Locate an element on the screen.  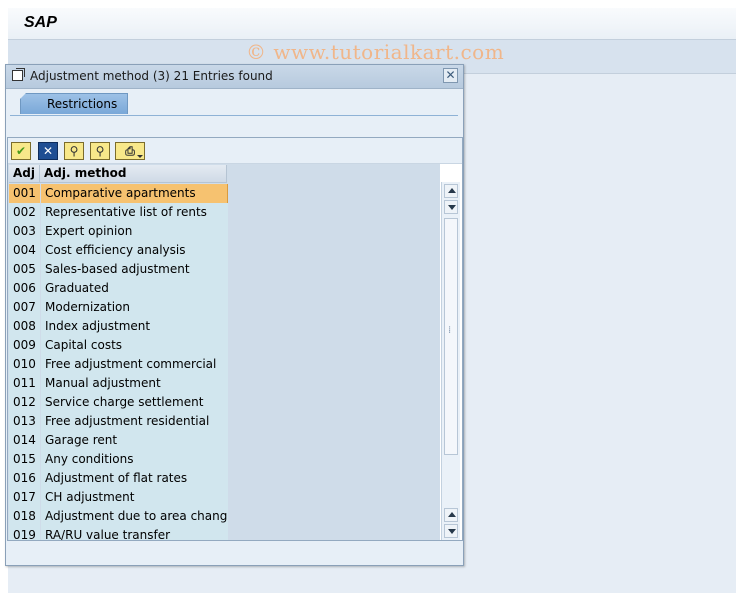
table-row: 009 Capital costs is located at coordinates (118, 345).